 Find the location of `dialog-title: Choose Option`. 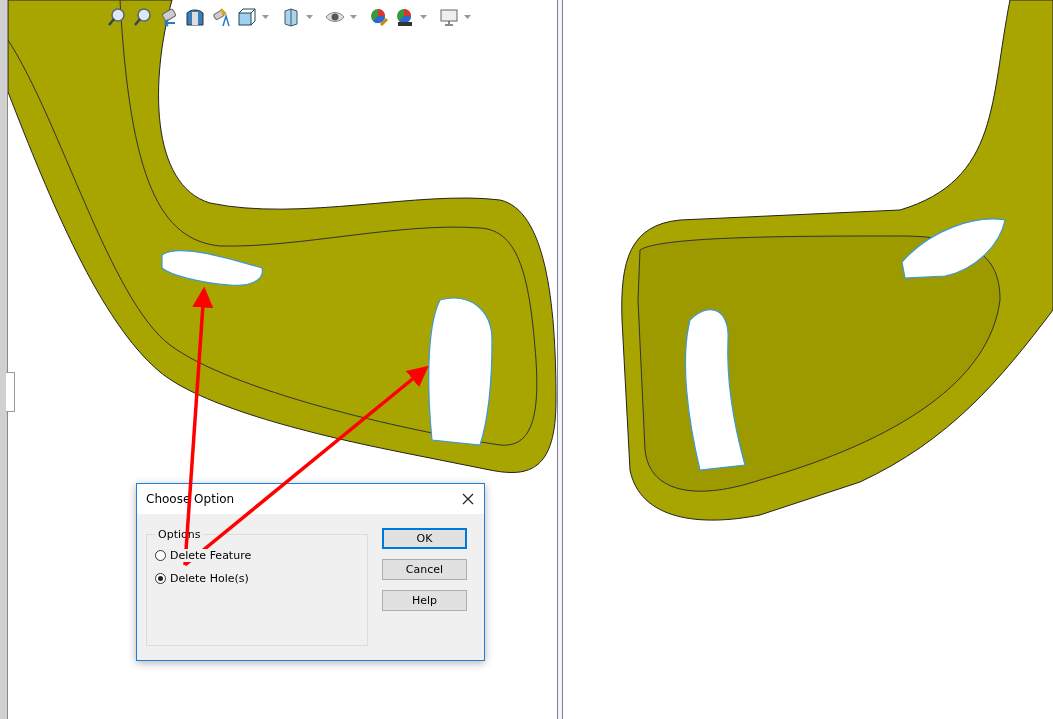

dialog-title: Choose Option is located at coordinates (190, 499).